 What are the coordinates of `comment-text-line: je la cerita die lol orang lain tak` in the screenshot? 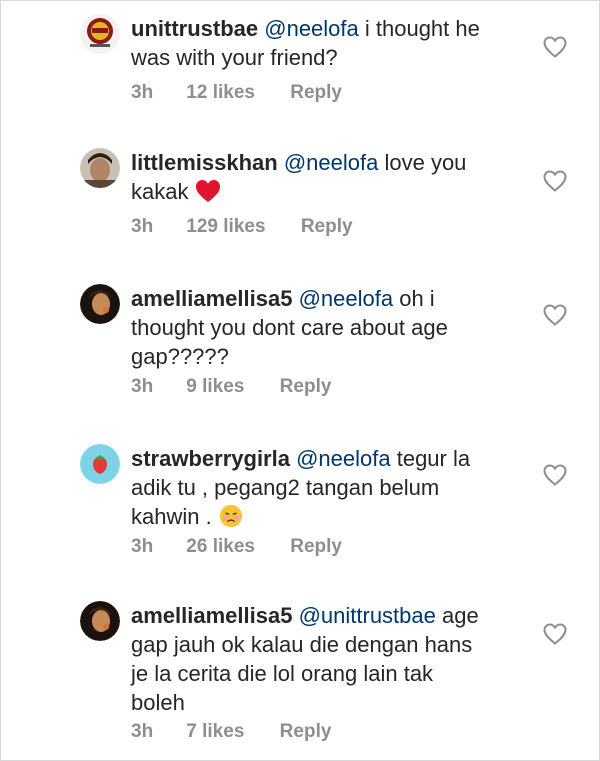 It's located at (282, 673).